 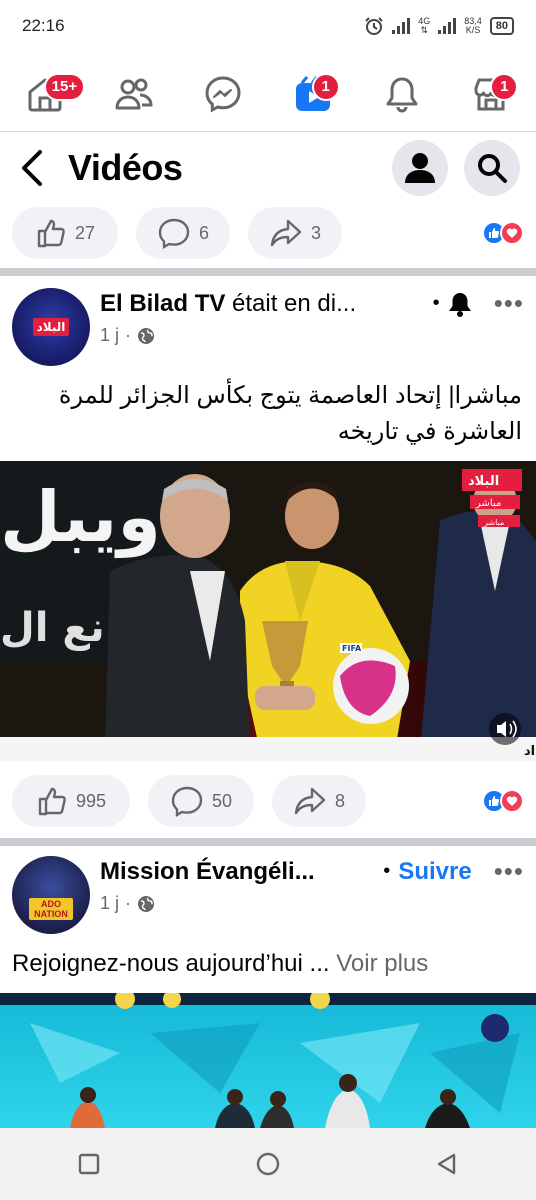 I want to click on post1-actions: 995 50 8, so click(x=268, y=801).